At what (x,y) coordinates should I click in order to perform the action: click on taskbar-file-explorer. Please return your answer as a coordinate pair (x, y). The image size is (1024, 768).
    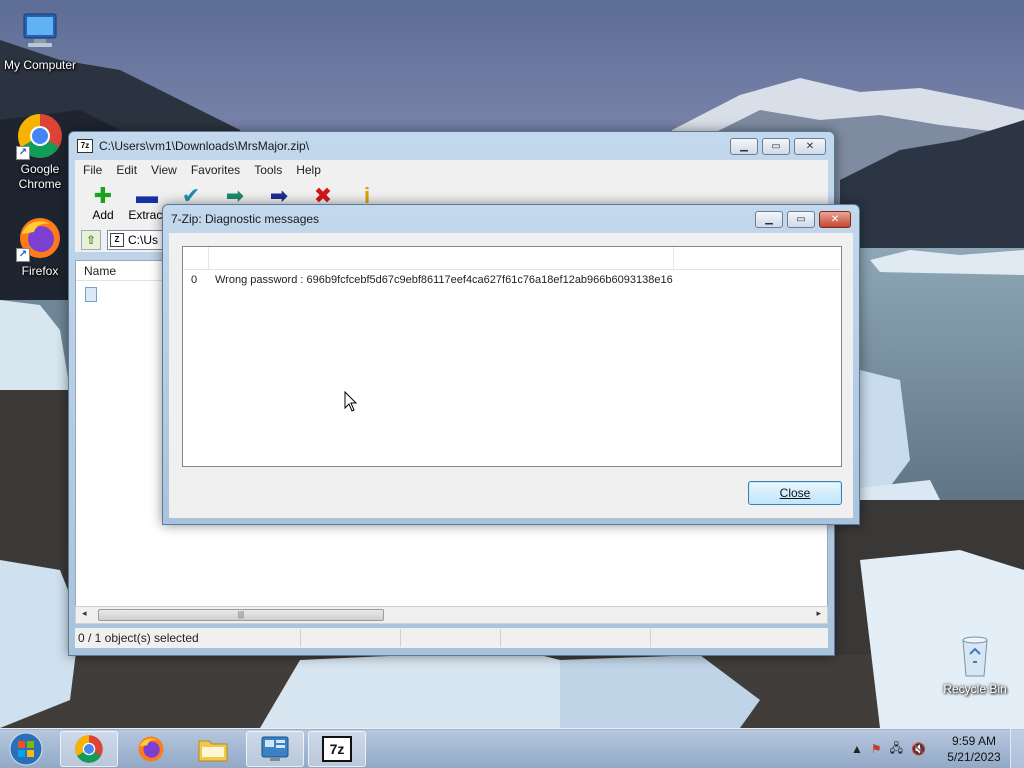
    Looking at the image, I should click on (213, 749).